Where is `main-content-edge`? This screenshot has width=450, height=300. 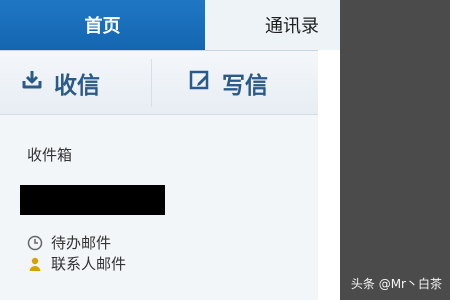 main-content-edge is located at coordinates (329, 175).